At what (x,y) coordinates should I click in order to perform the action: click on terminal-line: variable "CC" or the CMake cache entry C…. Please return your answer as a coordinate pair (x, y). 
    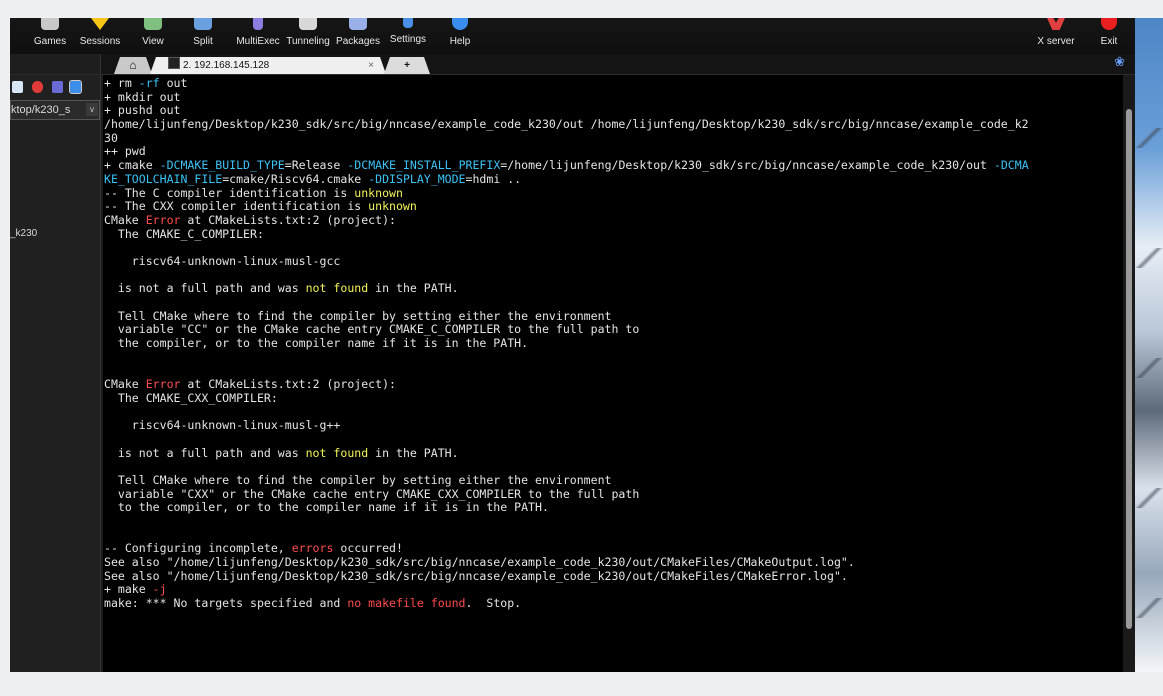
    Looking at the image, I should click on (613, 330).